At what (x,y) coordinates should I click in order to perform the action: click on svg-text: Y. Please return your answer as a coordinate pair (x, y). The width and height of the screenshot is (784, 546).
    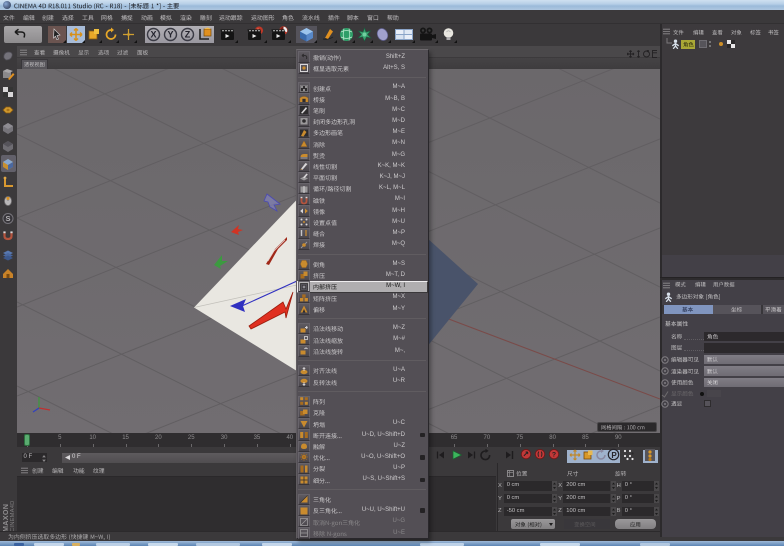
    Looking at the image, I should click on (170, 35).